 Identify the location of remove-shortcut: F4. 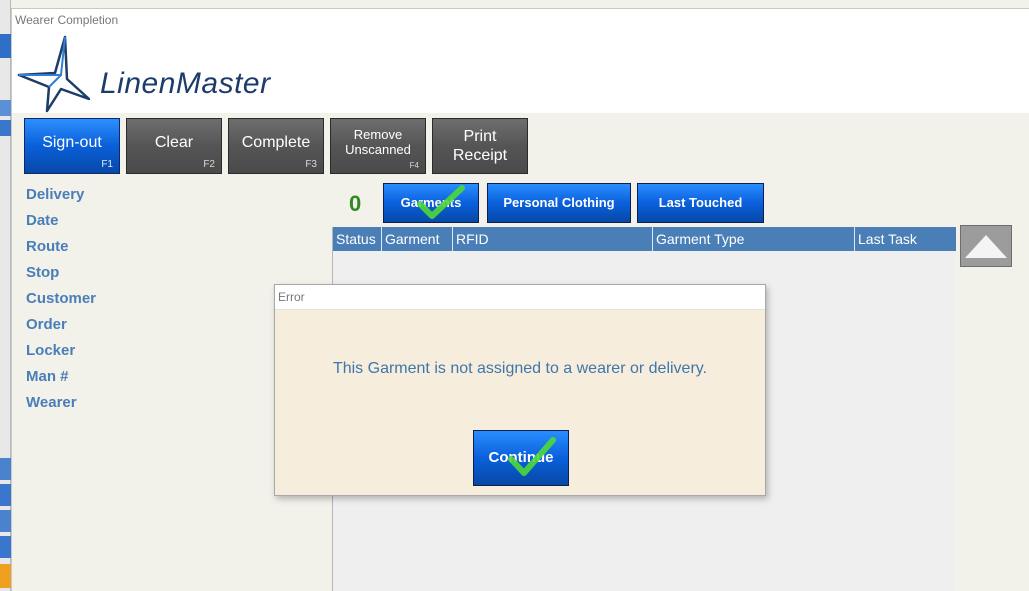
(414, 165).